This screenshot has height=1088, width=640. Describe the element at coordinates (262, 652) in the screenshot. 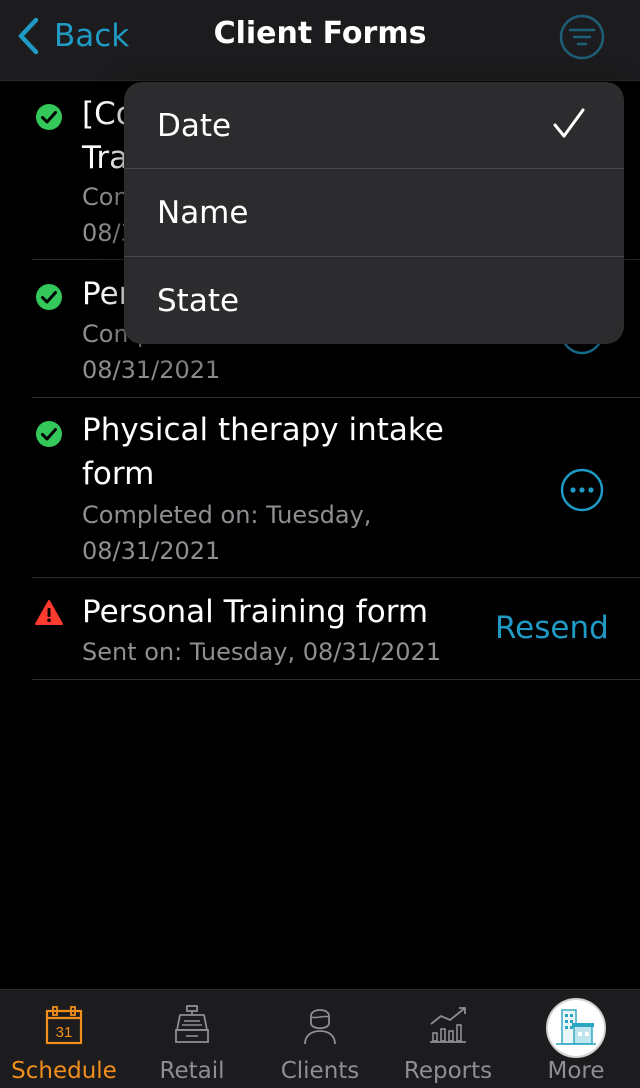

I see `form-meta-line: Sent on: Tuesday, 08/31/2021` at that location.